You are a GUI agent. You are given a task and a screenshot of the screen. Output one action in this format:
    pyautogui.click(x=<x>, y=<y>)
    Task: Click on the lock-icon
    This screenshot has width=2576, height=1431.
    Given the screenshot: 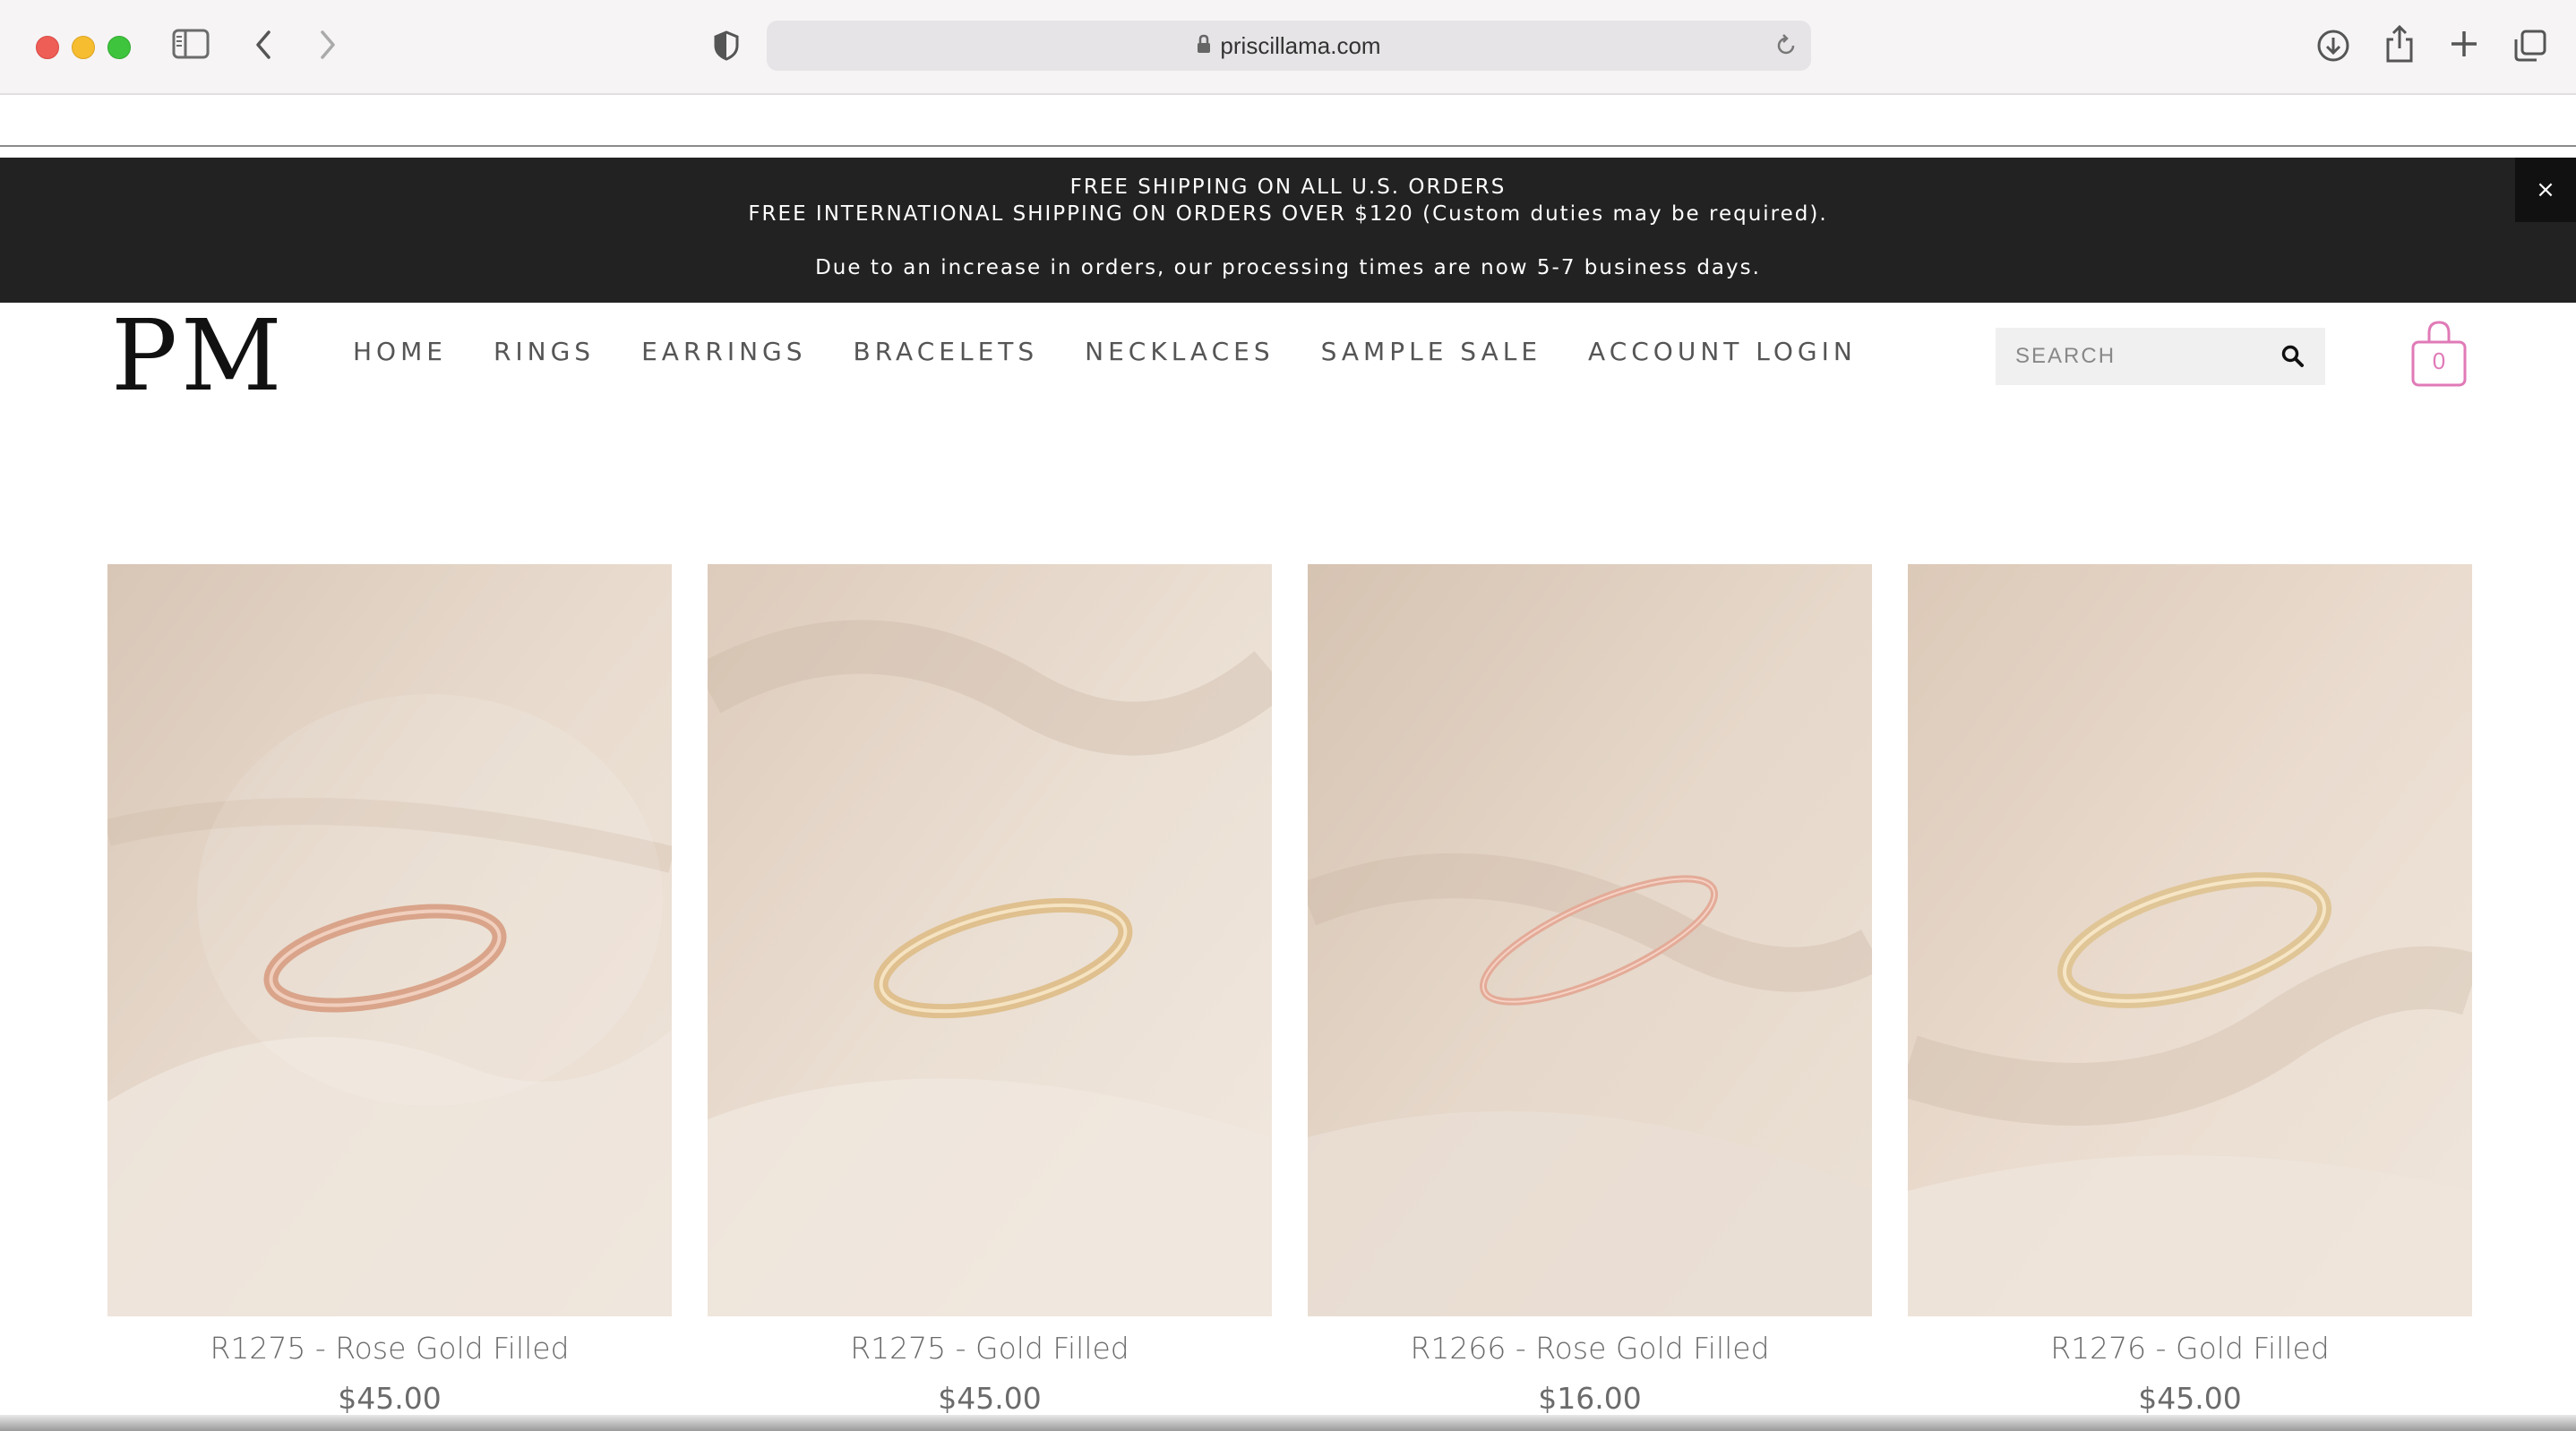 What is the action you would take?
    pyautogui.click(x=1204, y=46)
    